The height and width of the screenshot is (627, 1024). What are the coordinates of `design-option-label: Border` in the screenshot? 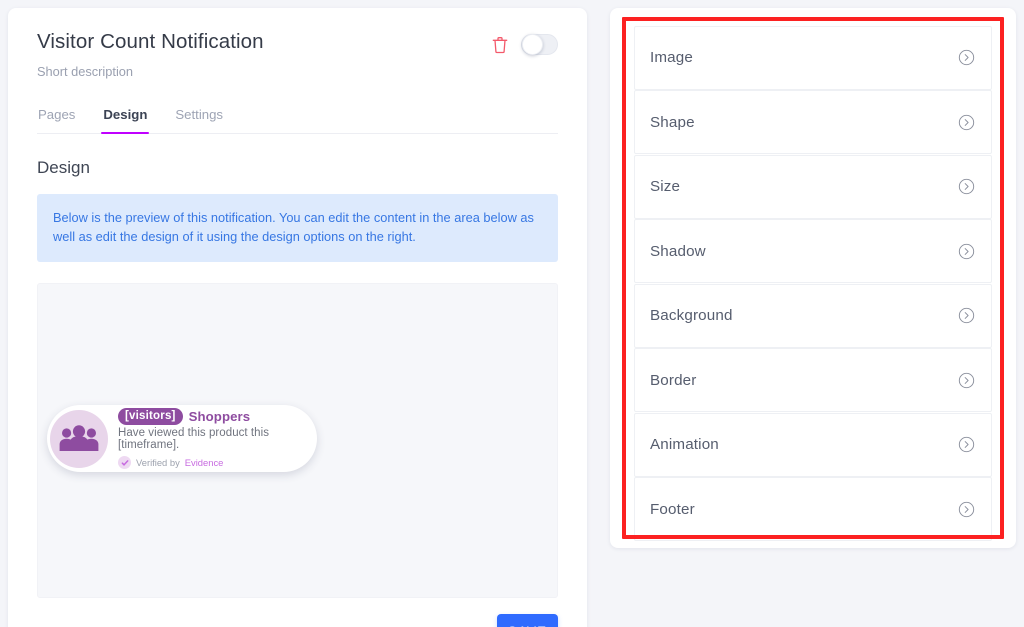 It's located at (673, 380).